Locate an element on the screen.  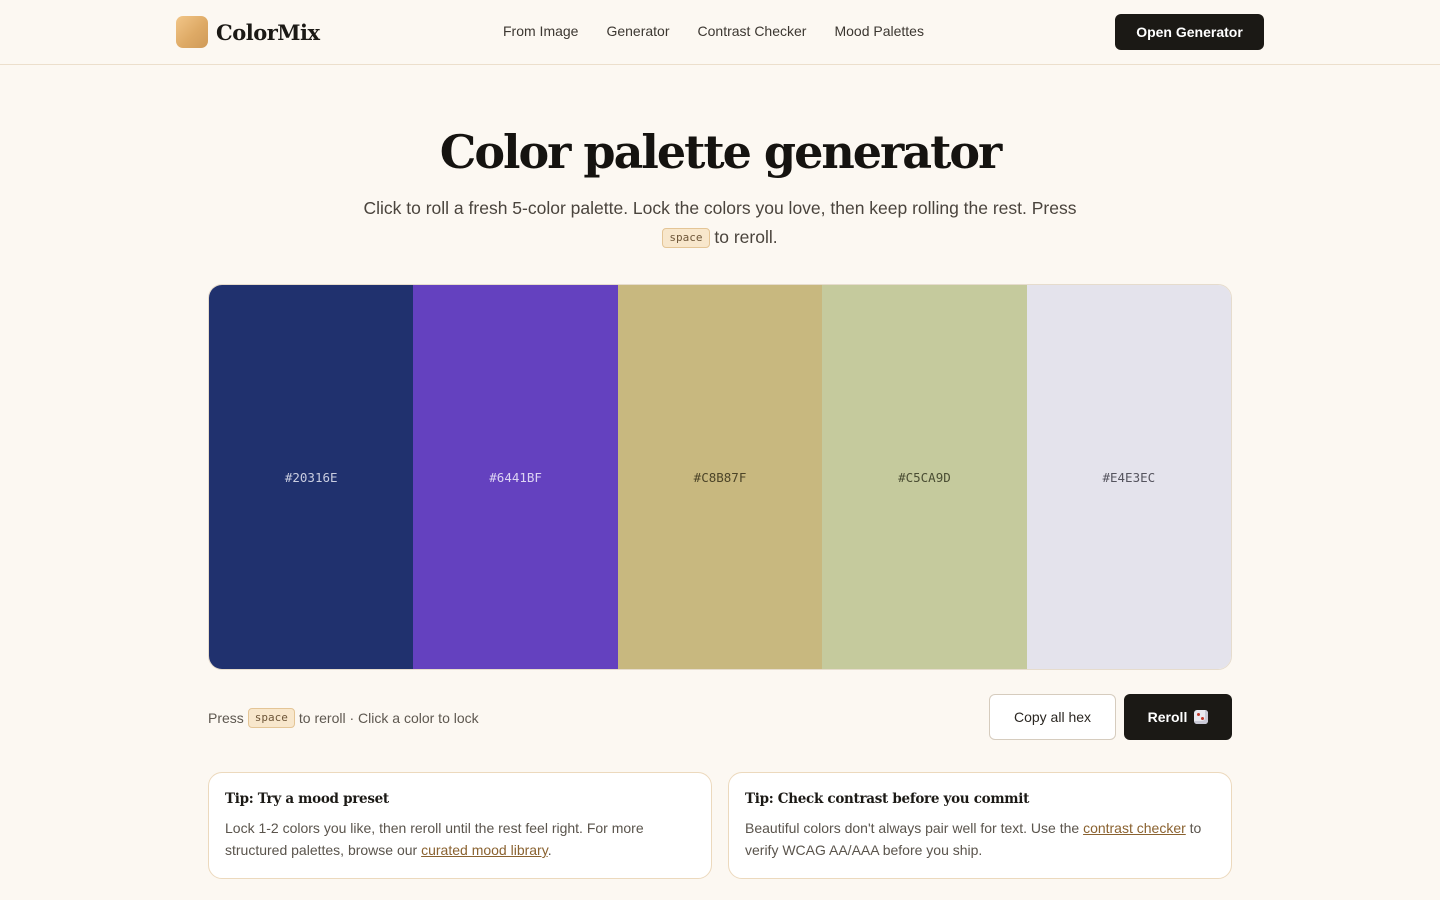
mood-library-link: curated mood library is located at coordinates (484, 850).